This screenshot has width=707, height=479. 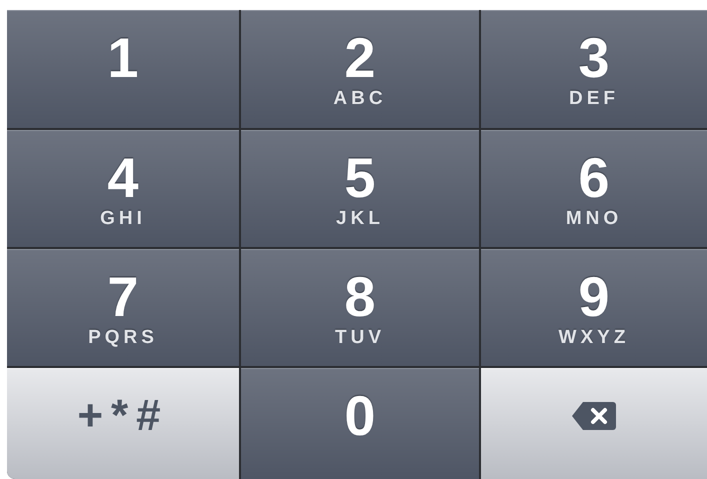 I want to click on key-digit: 5, so click(x=360, y=178).